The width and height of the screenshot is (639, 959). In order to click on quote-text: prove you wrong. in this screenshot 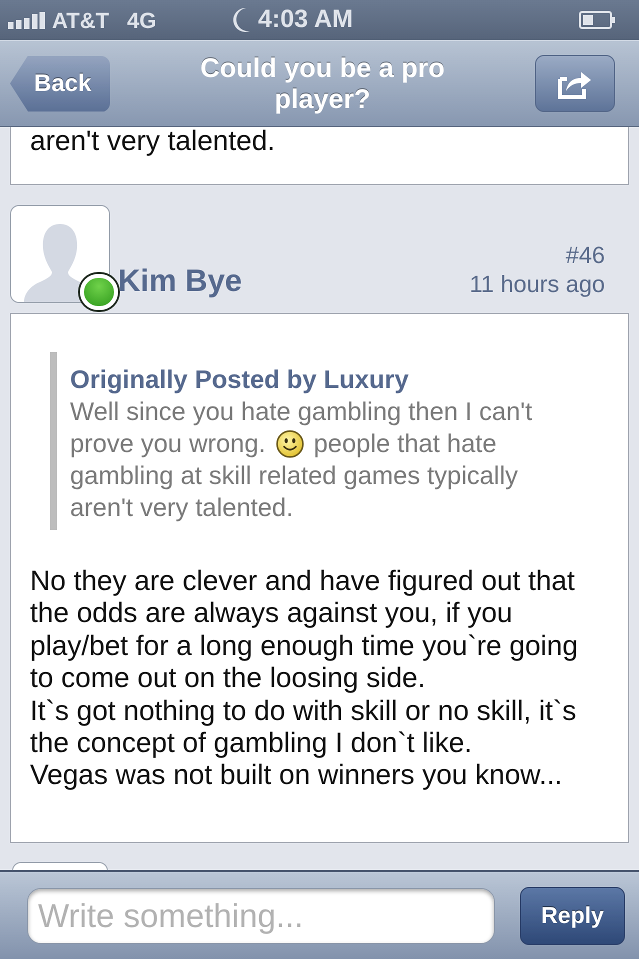, I will do `click(168, 444)`.